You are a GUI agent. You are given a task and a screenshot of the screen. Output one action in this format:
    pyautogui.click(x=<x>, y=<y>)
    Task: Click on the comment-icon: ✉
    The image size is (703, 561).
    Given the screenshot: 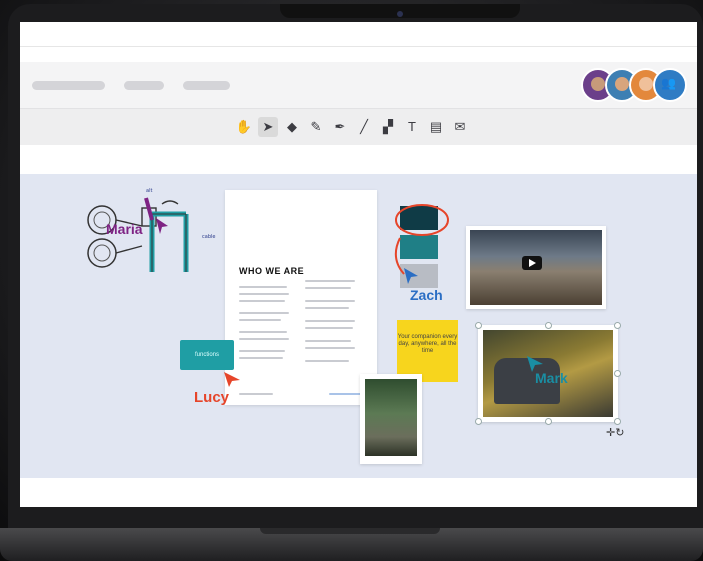 What is the action you would take?
    pyautogui.click(x=460, y=127)
    